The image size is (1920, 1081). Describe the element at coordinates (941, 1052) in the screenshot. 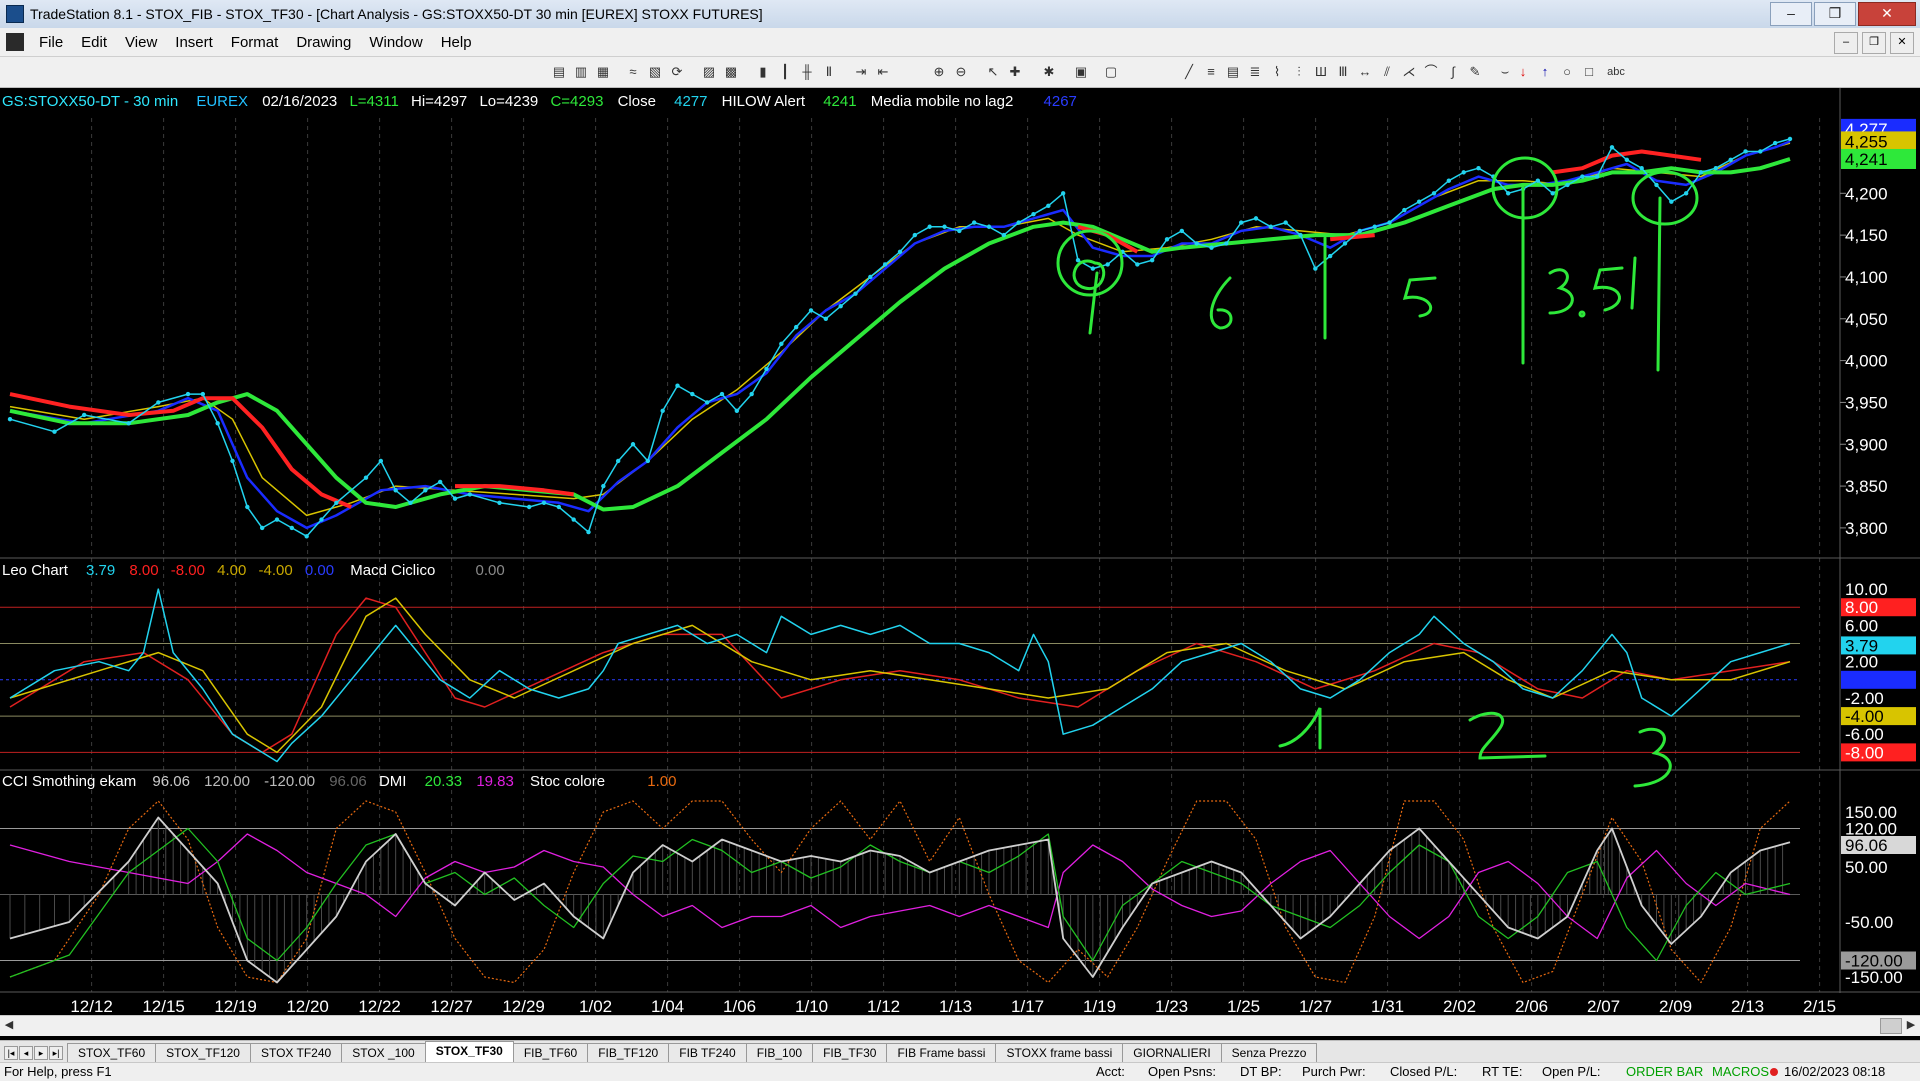

I see `tab-fib-frame-bassi: FIB Frame bassi` at that location.